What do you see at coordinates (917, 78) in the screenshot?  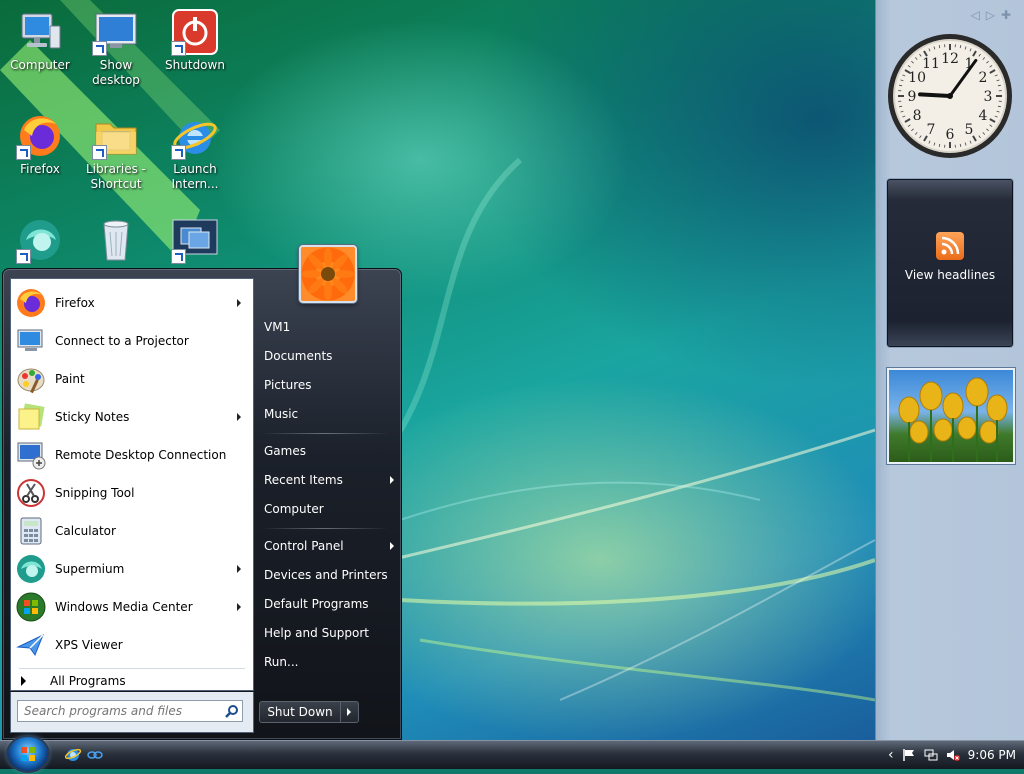 I see `clock-numeral: 10` at bounding box center [917, 78].